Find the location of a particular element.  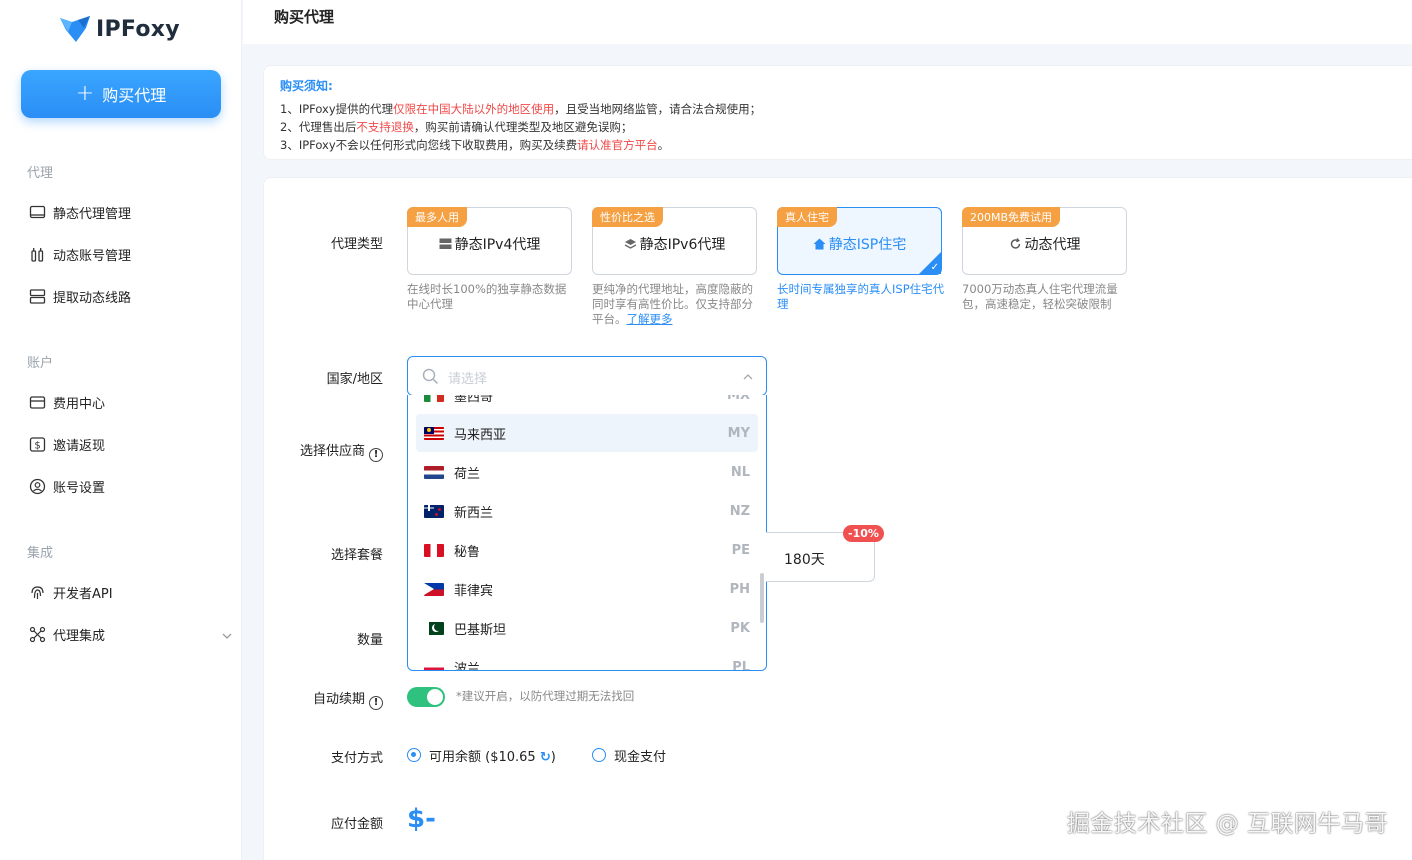

list-item: 巴基斯坦 PK is located at coordinates (587, 628).